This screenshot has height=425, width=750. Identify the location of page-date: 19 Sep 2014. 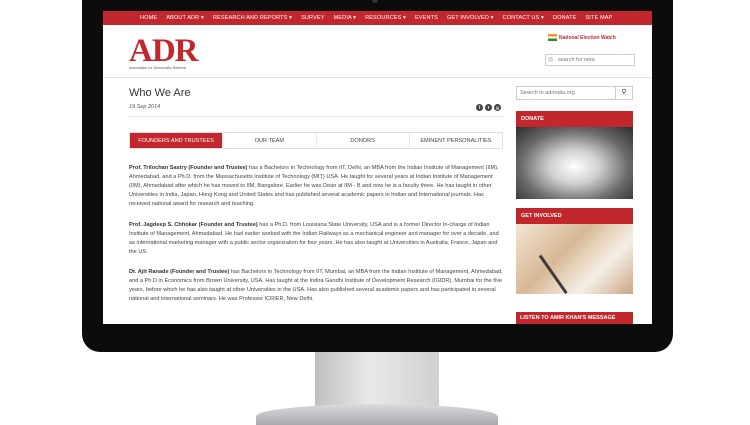
(145, 107).